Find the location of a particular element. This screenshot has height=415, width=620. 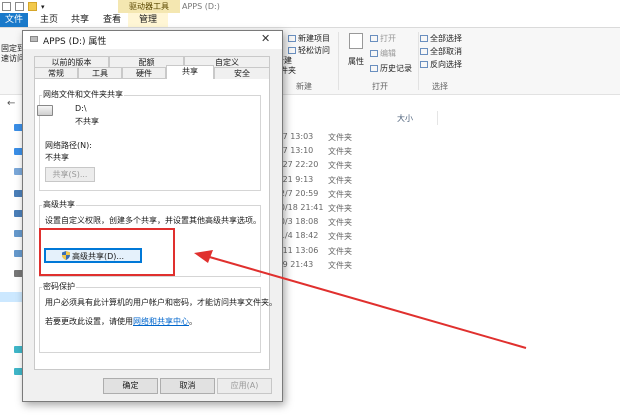

back-arrow-icon: ← is located at coordinates (11, 103).